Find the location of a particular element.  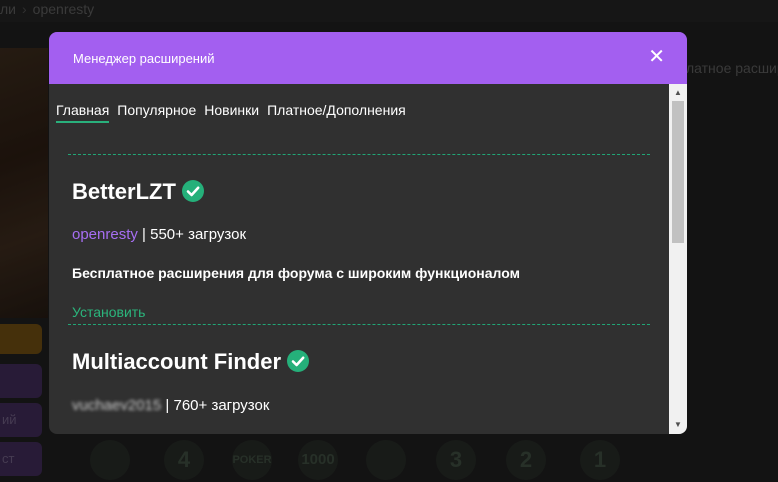

modal-title: Менеджер расширений is located at coordinates (144, 58).